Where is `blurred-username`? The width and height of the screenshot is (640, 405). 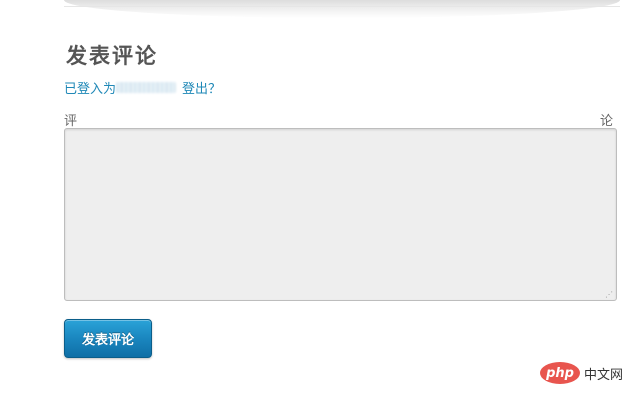 blurred-username is located at coordinates (146, 87).